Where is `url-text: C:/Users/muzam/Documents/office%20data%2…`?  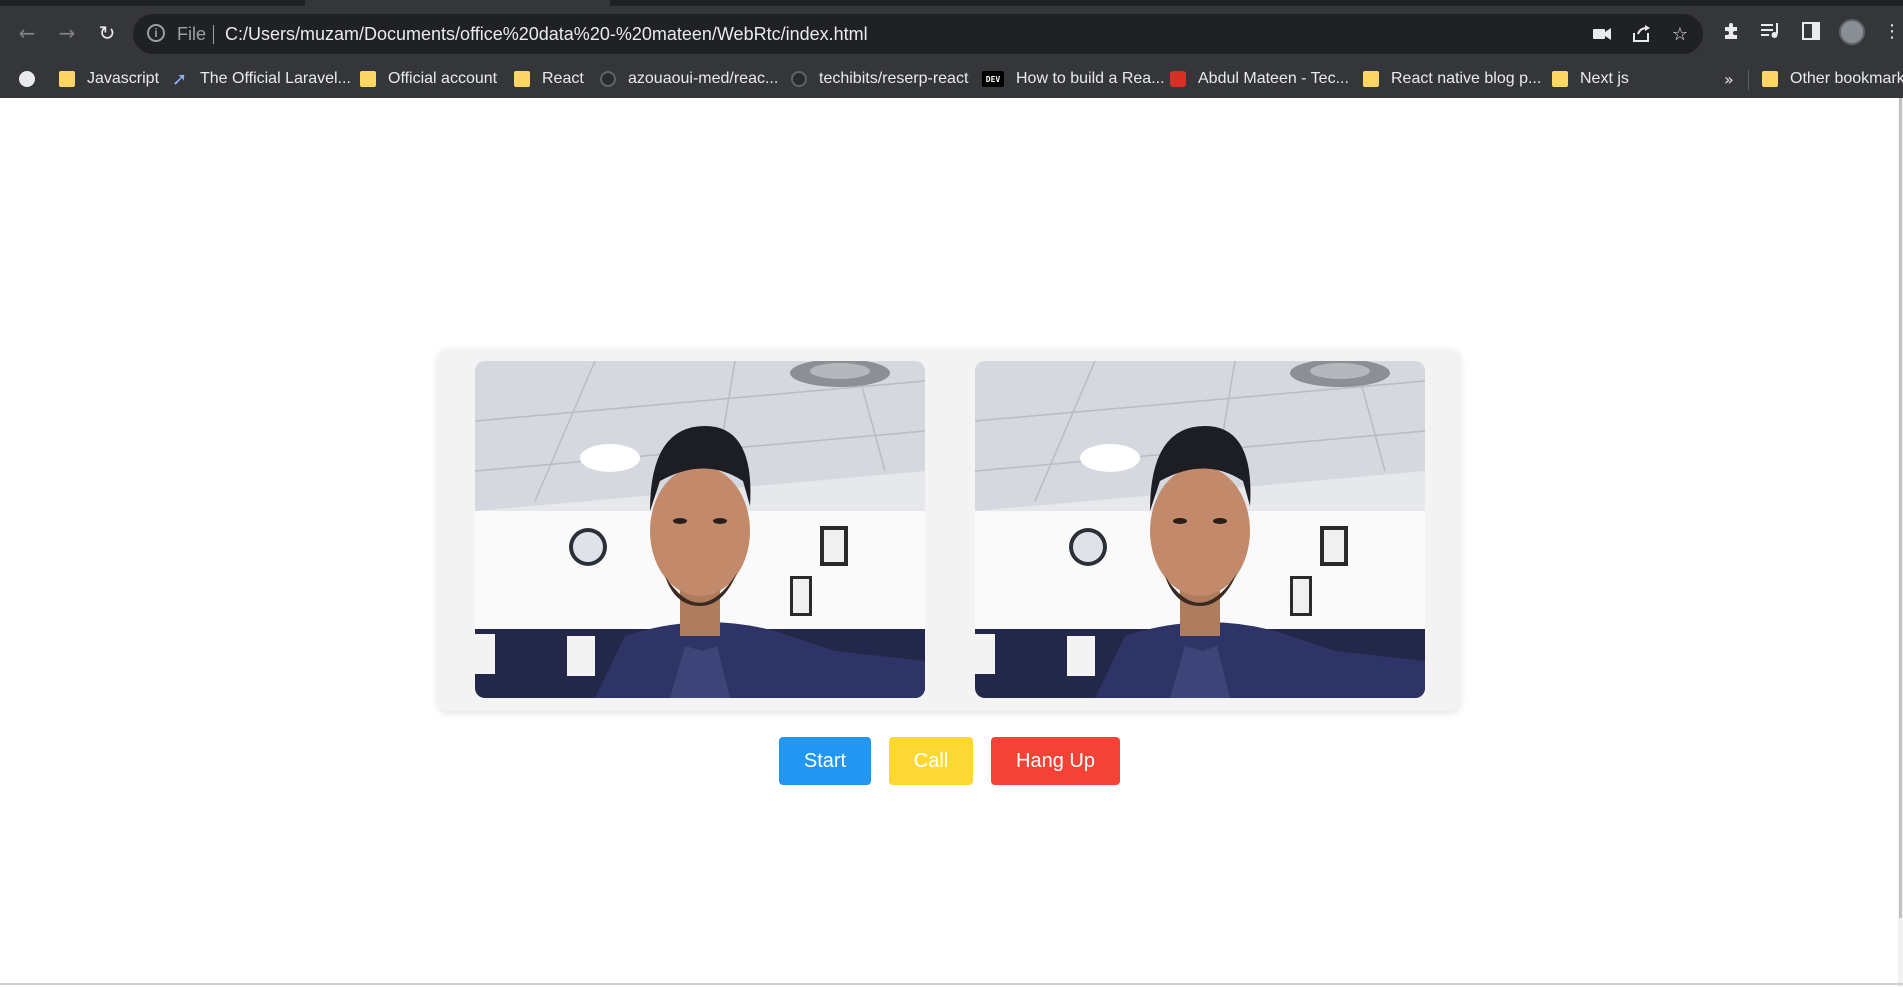 url-text: C:/Users/muzam/Documents/office%20data%2… is located at coordinates (546, 34).